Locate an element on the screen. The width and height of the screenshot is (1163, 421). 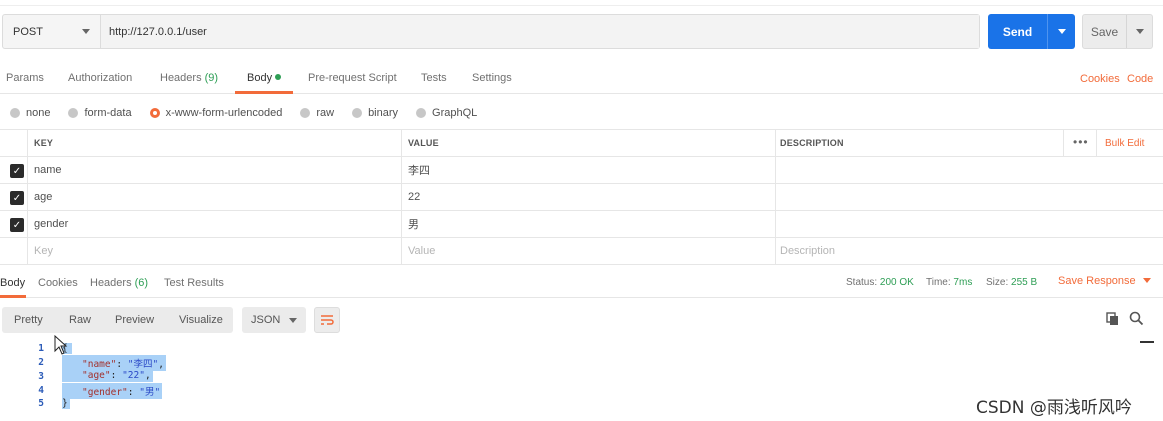
column-header-description: DESCRIPTION is located at coordinates (812, 143).